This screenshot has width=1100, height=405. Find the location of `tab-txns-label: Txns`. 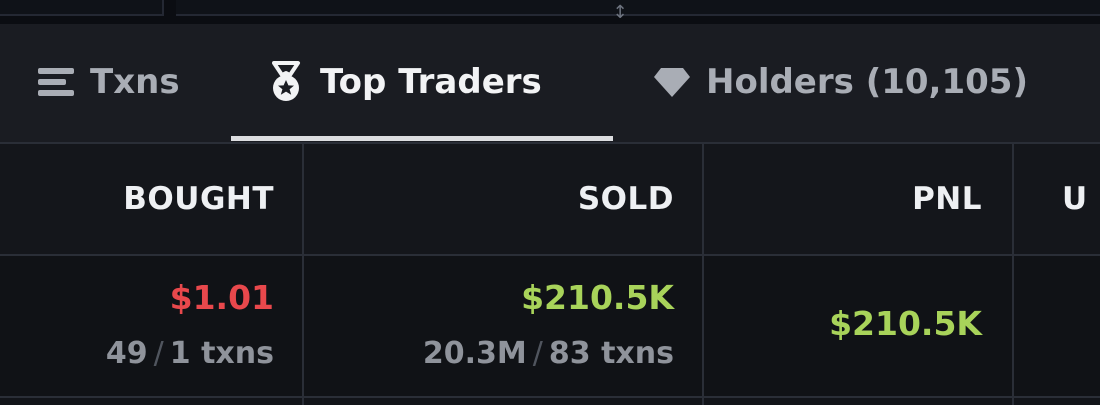

tab-txns-label: Txns is located at coordinates (135, 82).